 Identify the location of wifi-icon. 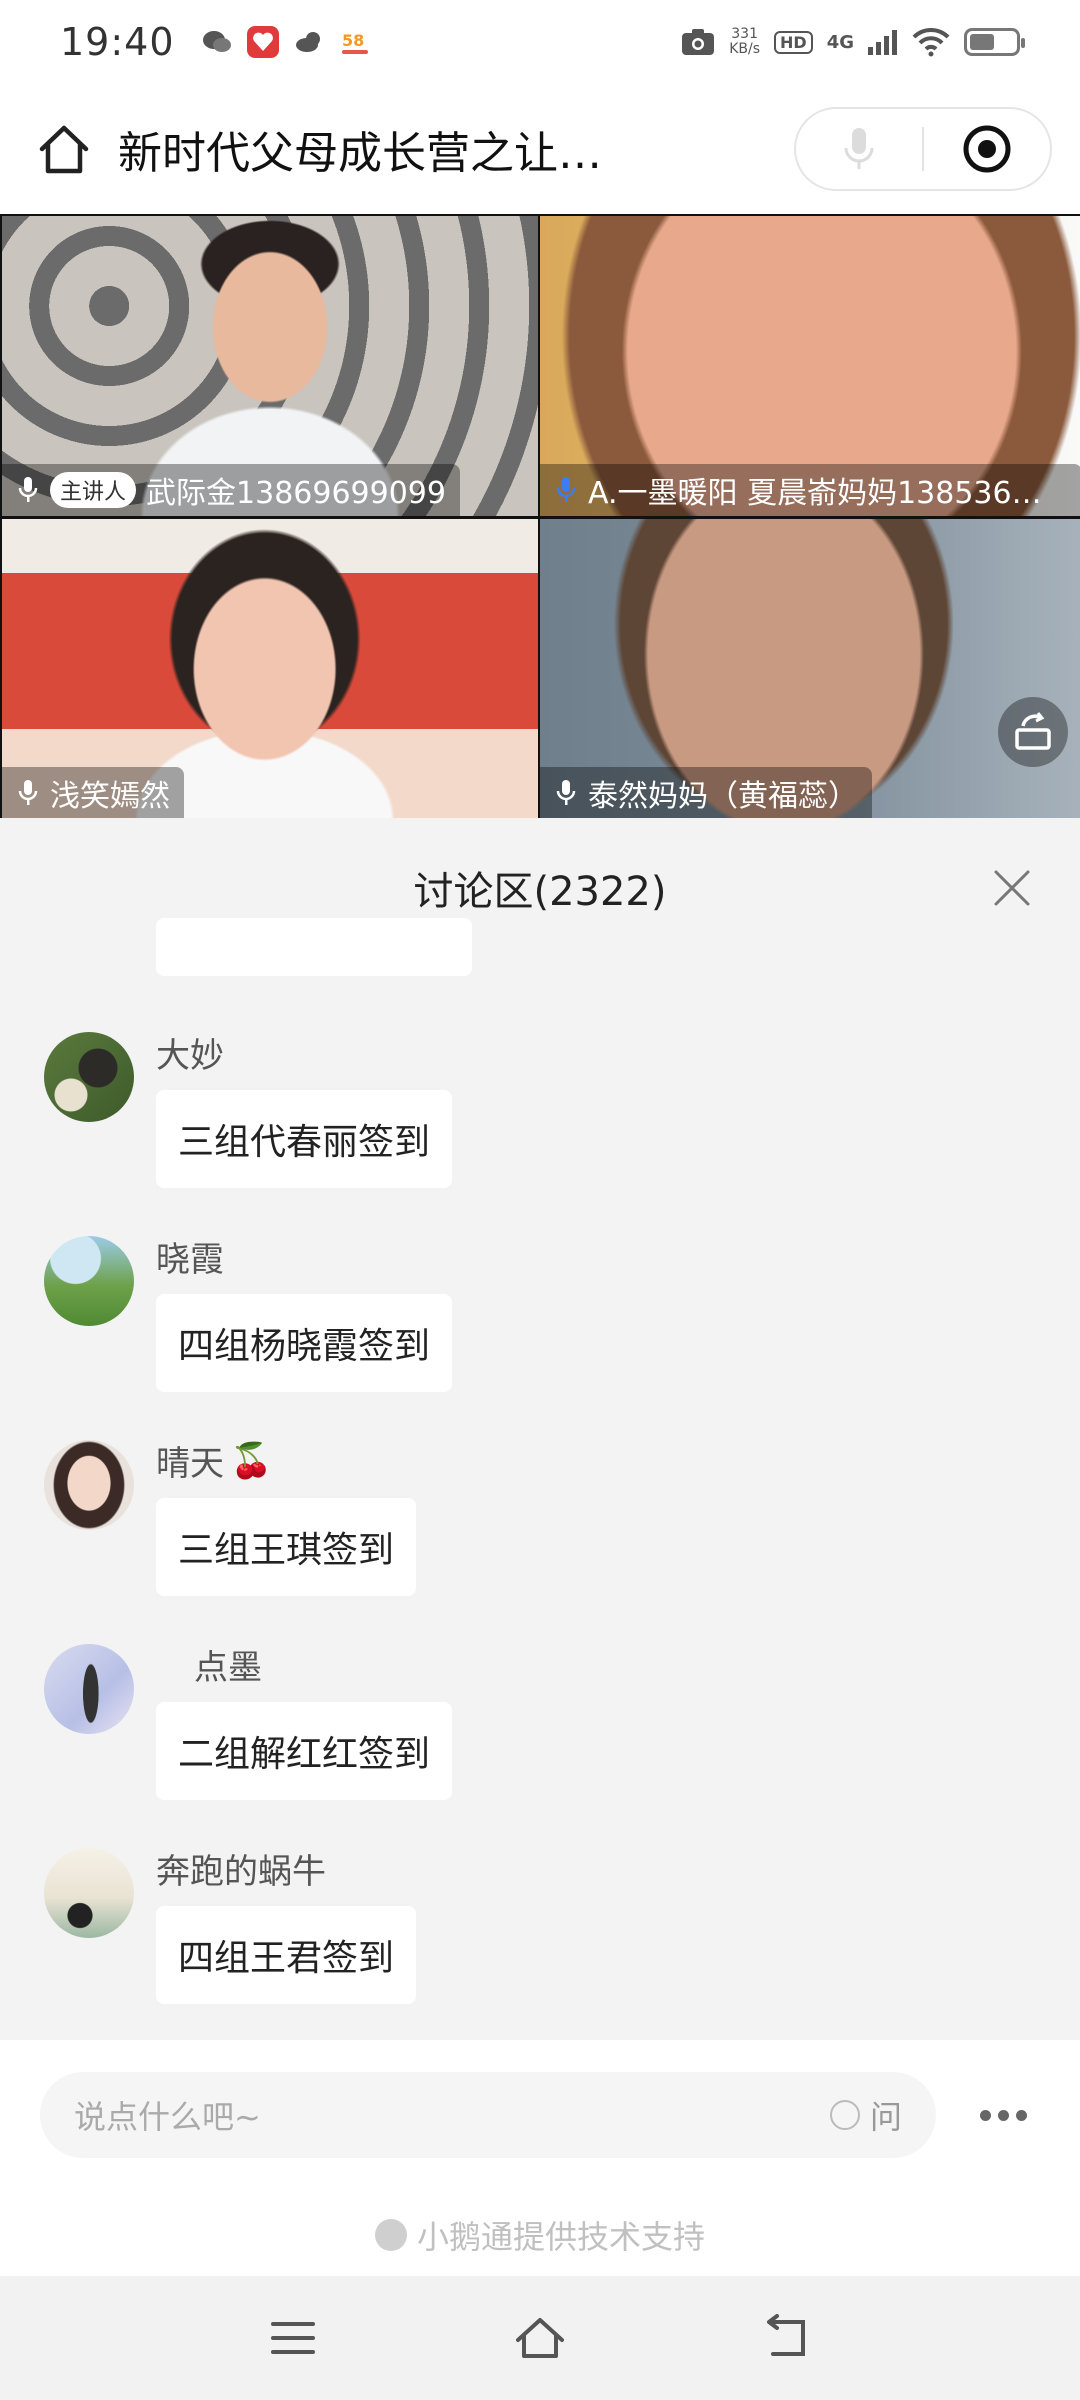
(931, 42).